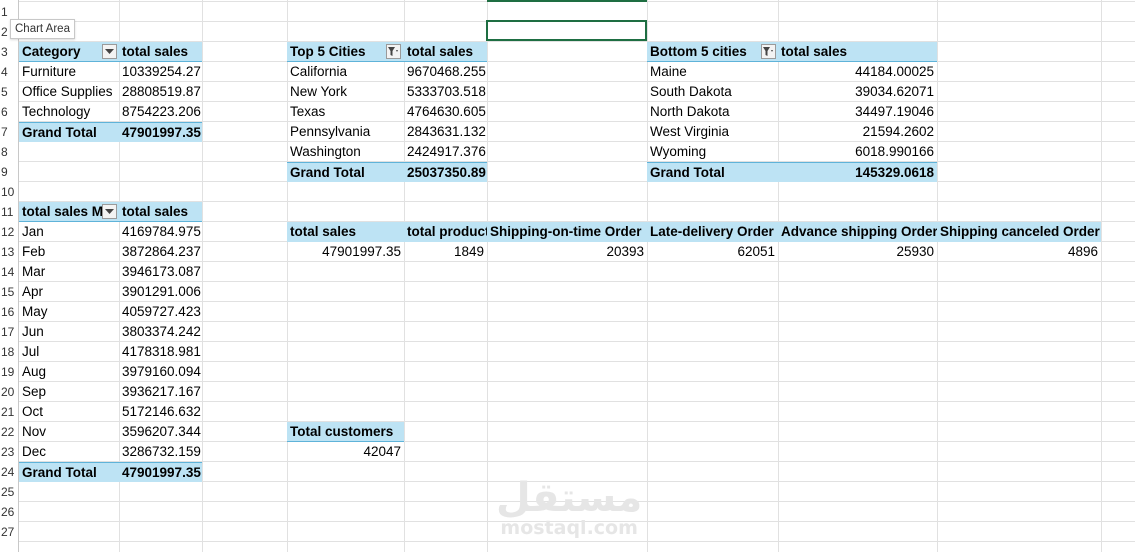  Describe the element at coordinates (69, 412) in the screenshot. I see `month-cell: Oct` at that location.